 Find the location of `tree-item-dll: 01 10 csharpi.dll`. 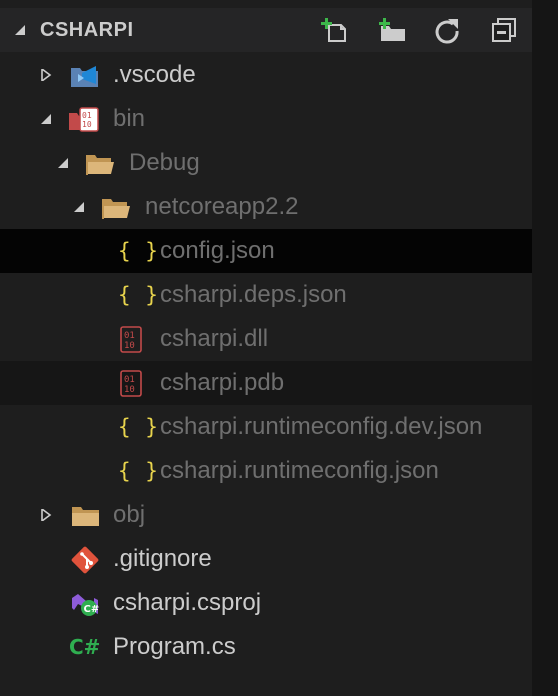

tree-item-dll: 01 10 csharpi.dll is located at coordinates (266, 339).